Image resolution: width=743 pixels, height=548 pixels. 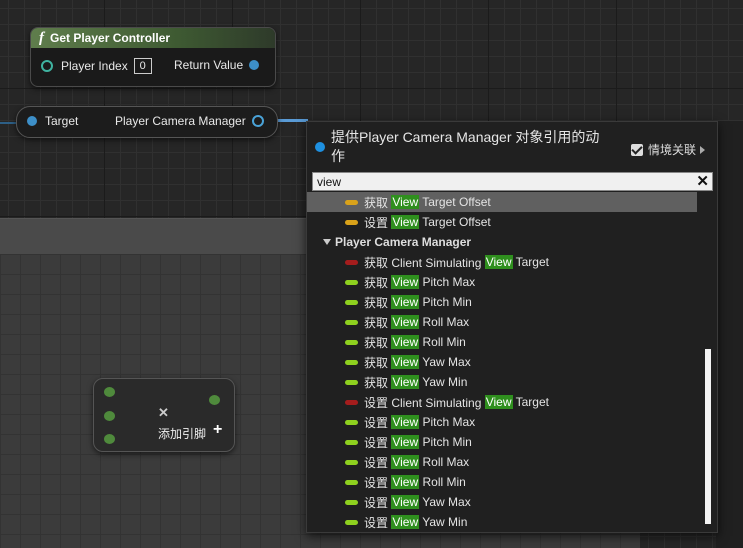 I want to click on collapse-triangle-icon, so click(x=327, y=242).